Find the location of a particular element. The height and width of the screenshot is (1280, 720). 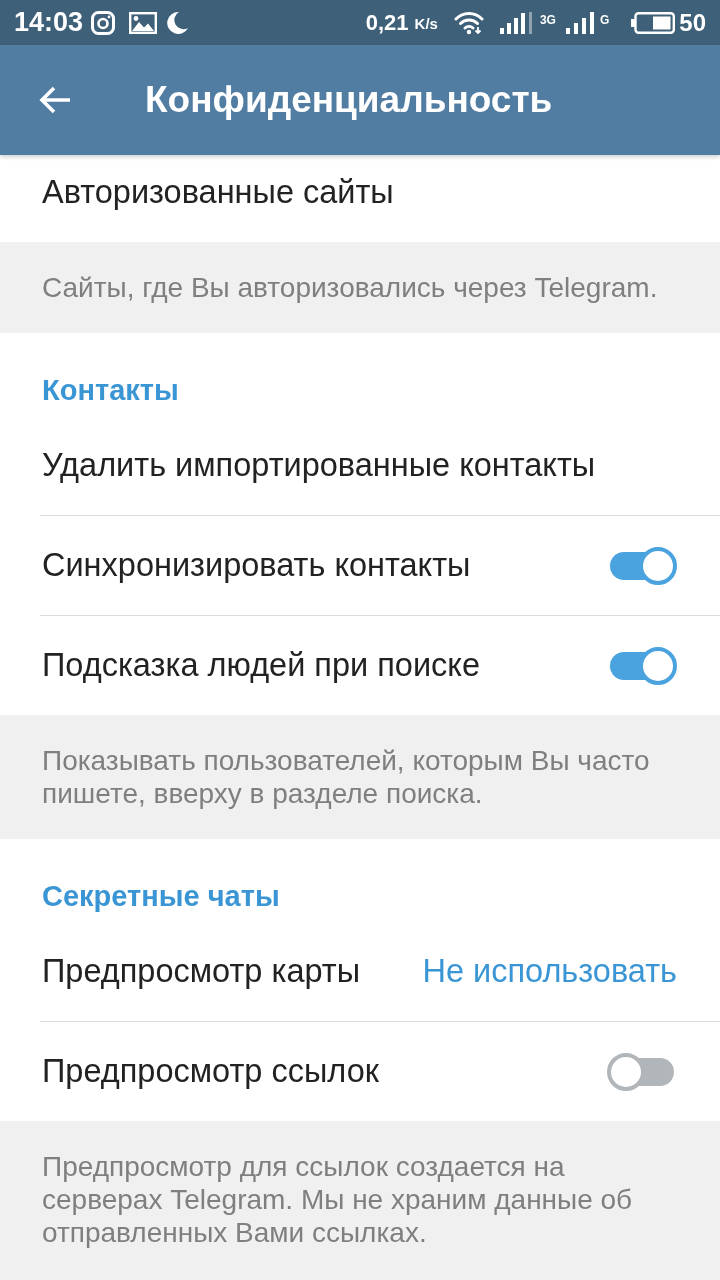

setting-label: Подсказка людей при поиске is located at coordinates (261, 665).